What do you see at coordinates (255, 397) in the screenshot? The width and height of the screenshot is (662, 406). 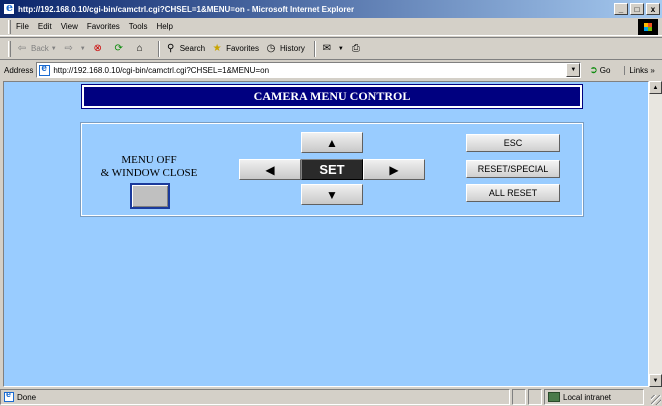 I see `status-message: Done` at bounding box center [255, 397].